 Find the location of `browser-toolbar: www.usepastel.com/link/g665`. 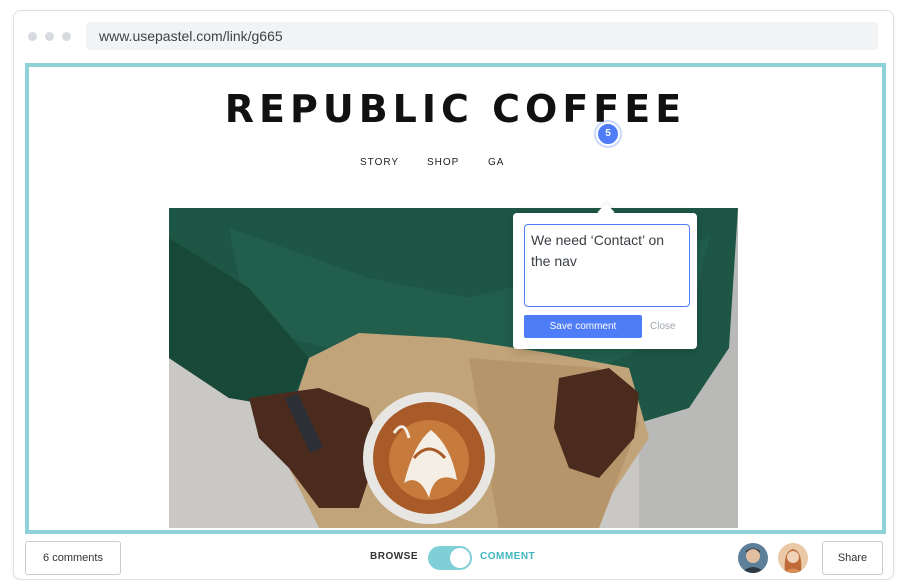

browser-toolbar: www.usepastel.com/link/g665 is located at coordinates (453, 38).